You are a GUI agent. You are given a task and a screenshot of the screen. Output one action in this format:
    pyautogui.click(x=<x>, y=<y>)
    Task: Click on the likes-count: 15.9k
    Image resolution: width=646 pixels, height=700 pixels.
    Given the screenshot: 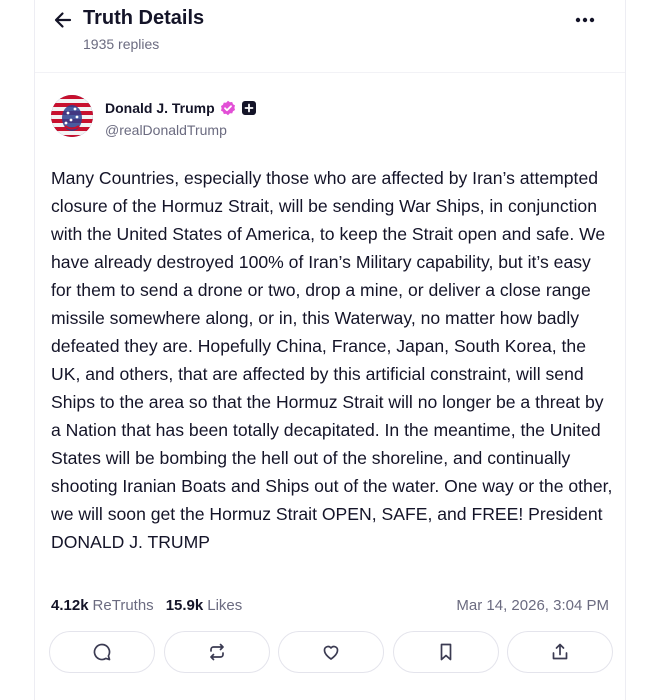 What is the action you would take?
    pyautogui.click(x=184, y=605)
    